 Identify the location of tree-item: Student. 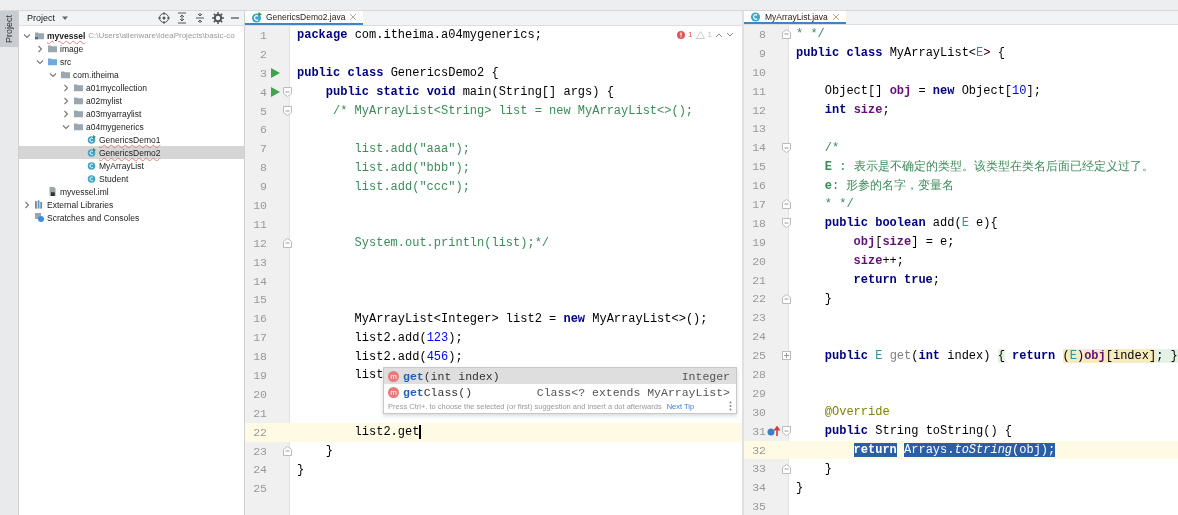
(131, 178).